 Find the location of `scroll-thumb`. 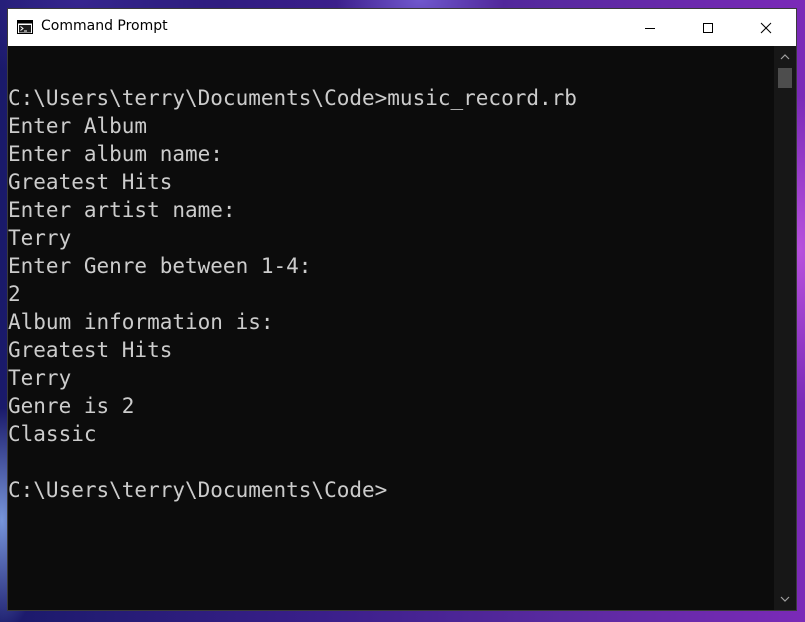

scroll-thumb is located at coordinates (785, 78).